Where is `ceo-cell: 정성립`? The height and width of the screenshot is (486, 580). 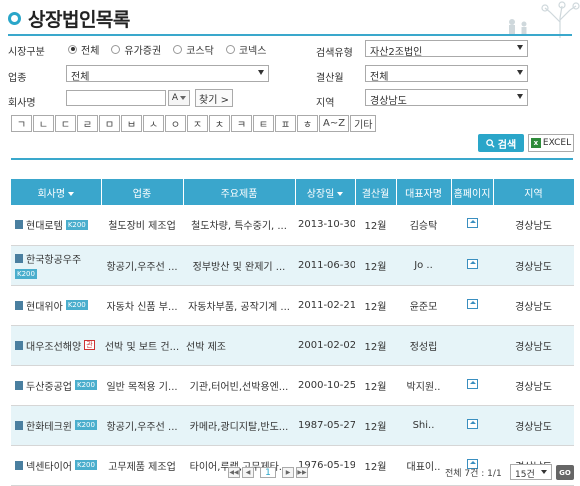 ceo-cell: 정성립 is located at coordinates (423, 345).